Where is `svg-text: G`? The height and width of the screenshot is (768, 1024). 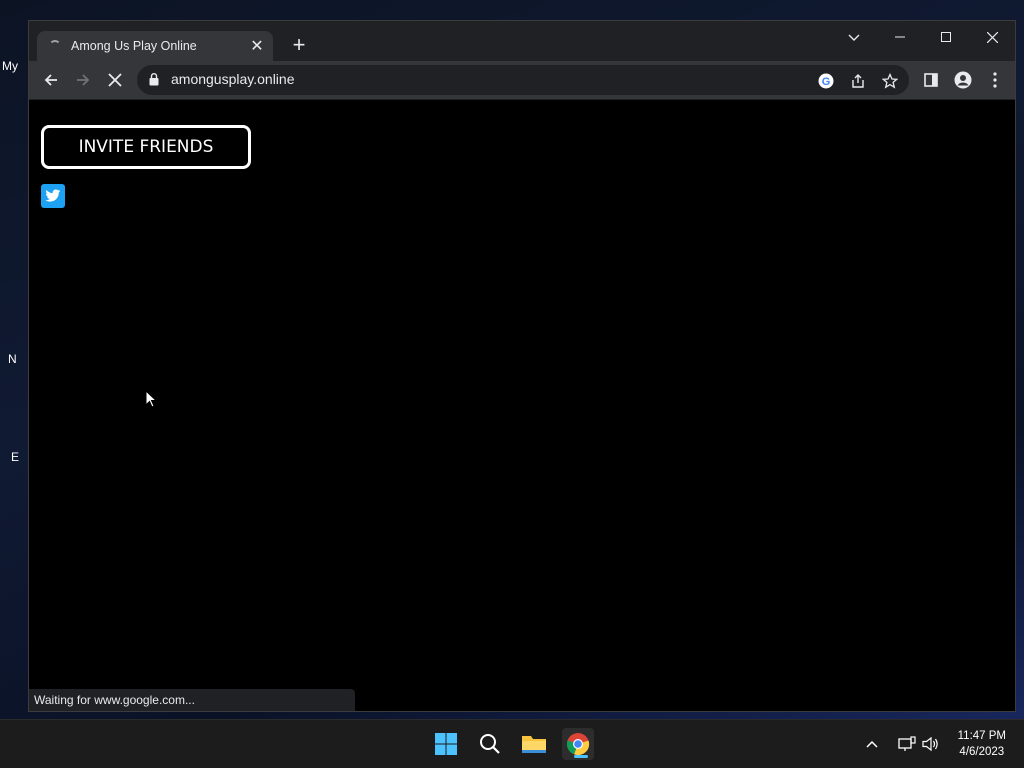 svg-text: G is located at coordinates (826, 82).